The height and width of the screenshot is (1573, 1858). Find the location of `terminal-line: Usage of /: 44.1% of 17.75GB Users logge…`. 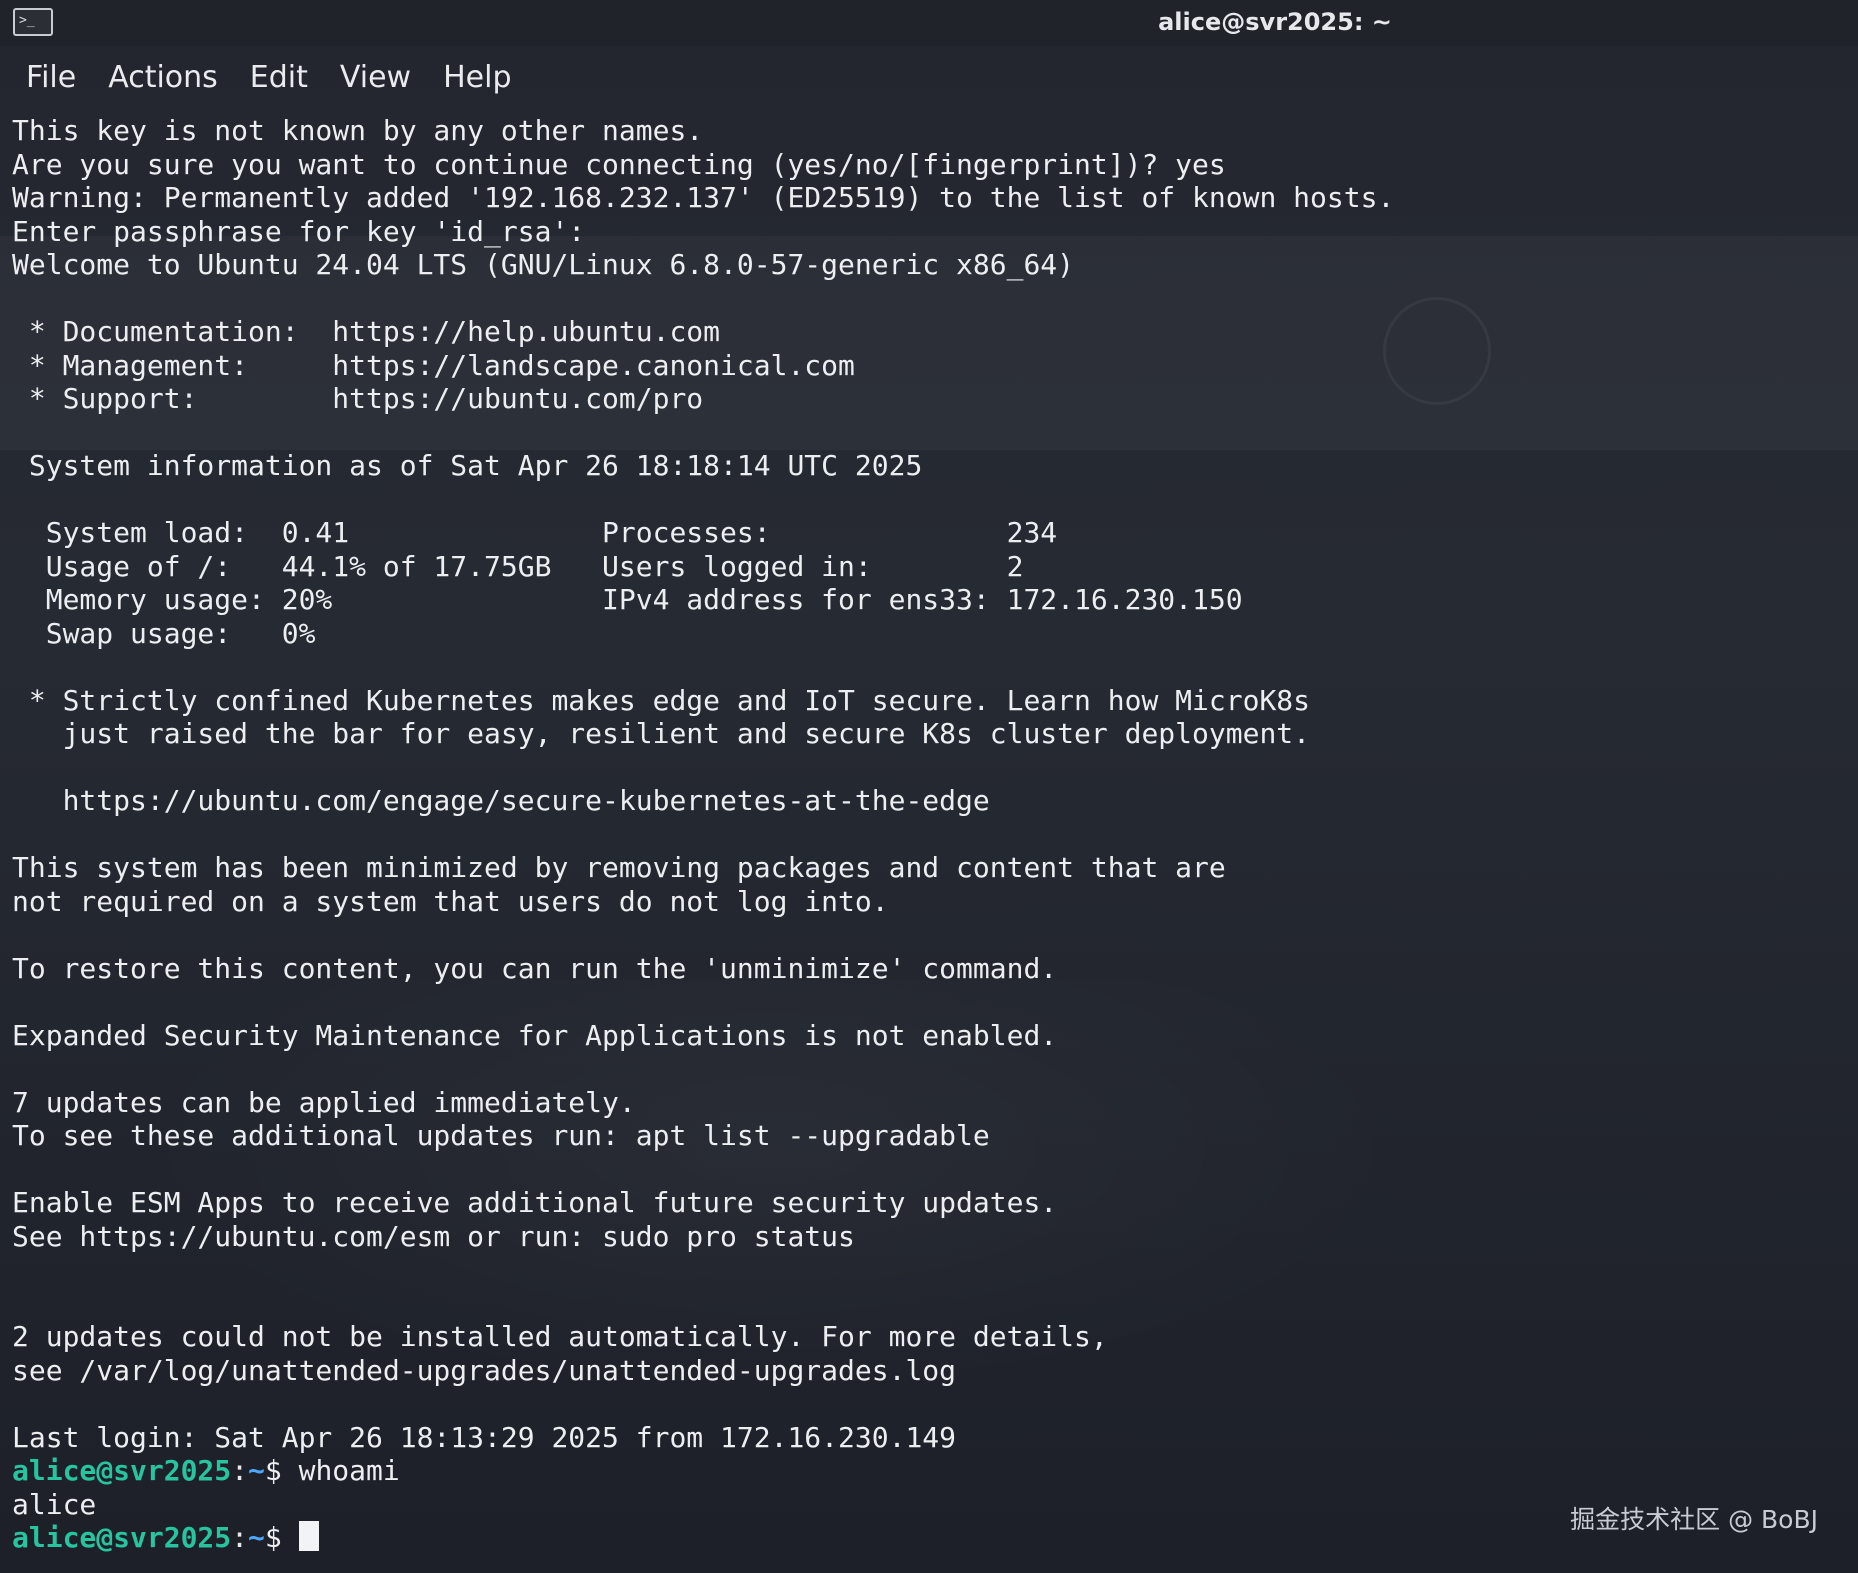

terminal-line: Usage of /: 44.1% of 17.75GB Users logge… is located at coordinates (518, 566).